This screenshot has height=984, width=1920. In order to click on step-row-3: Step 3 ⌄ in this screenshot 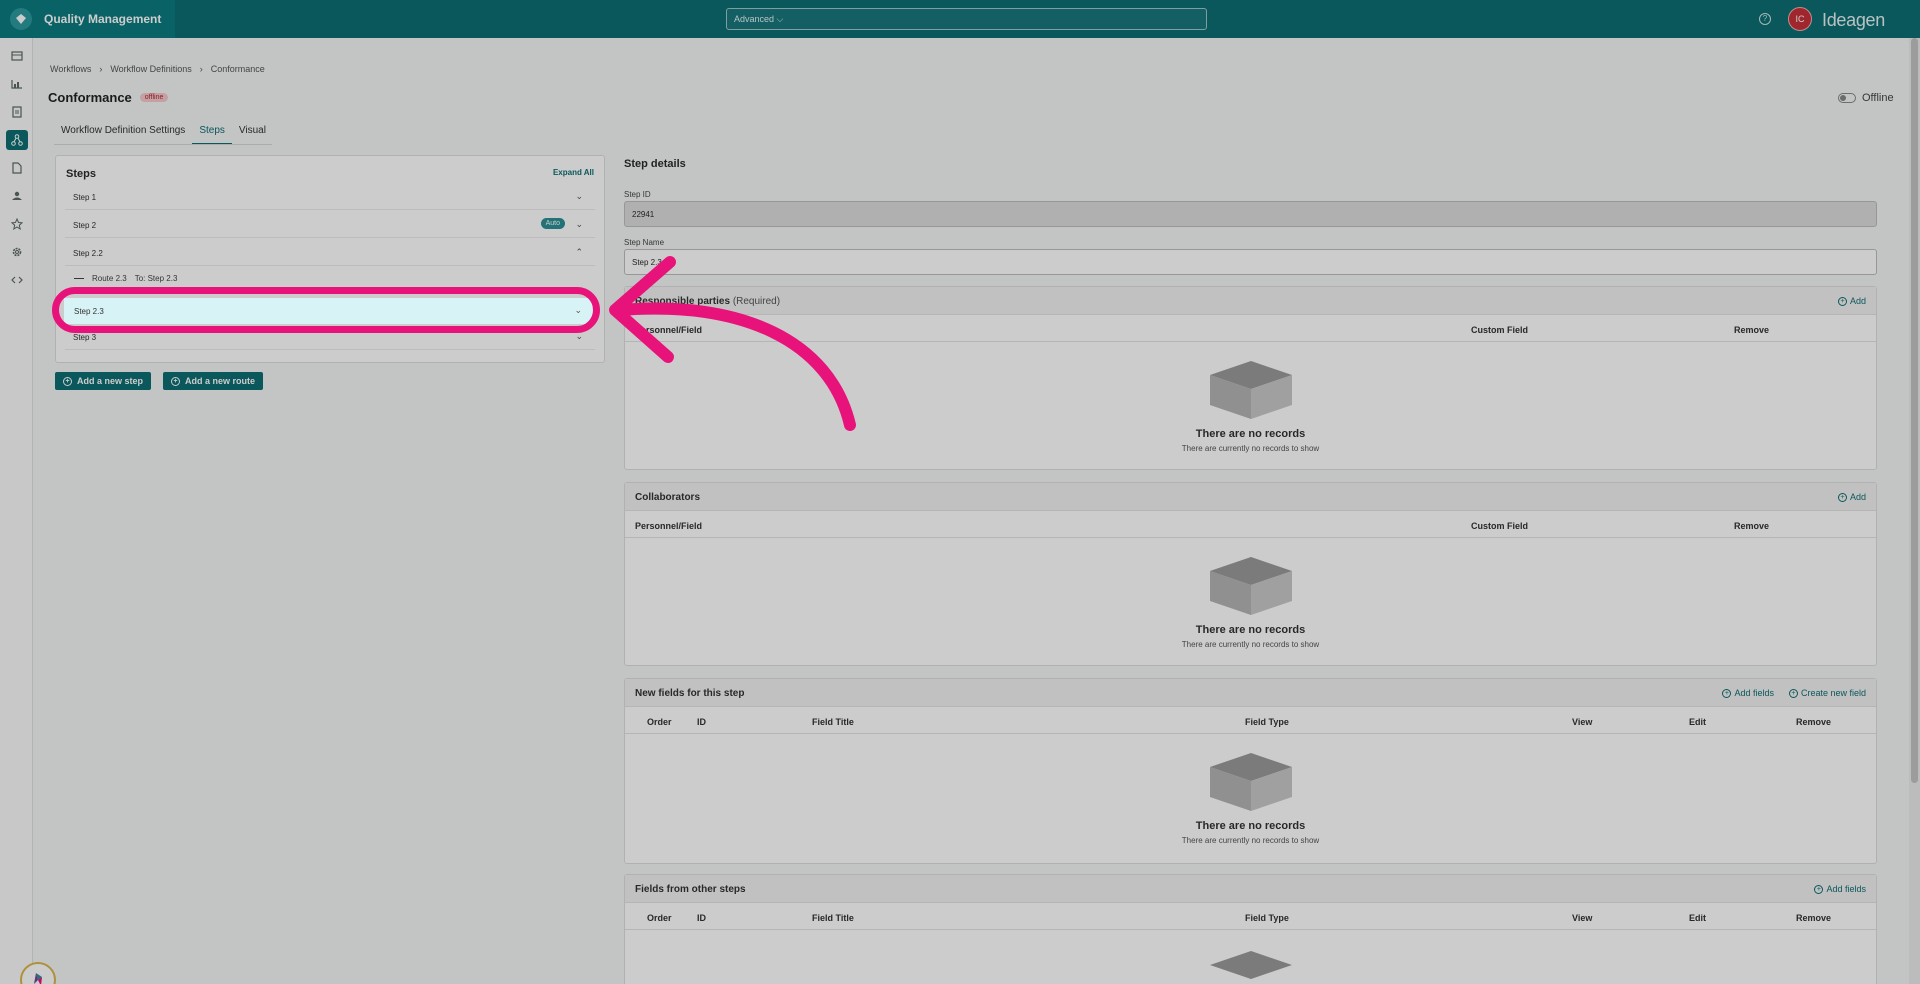, I will do `click(330, 337)`.